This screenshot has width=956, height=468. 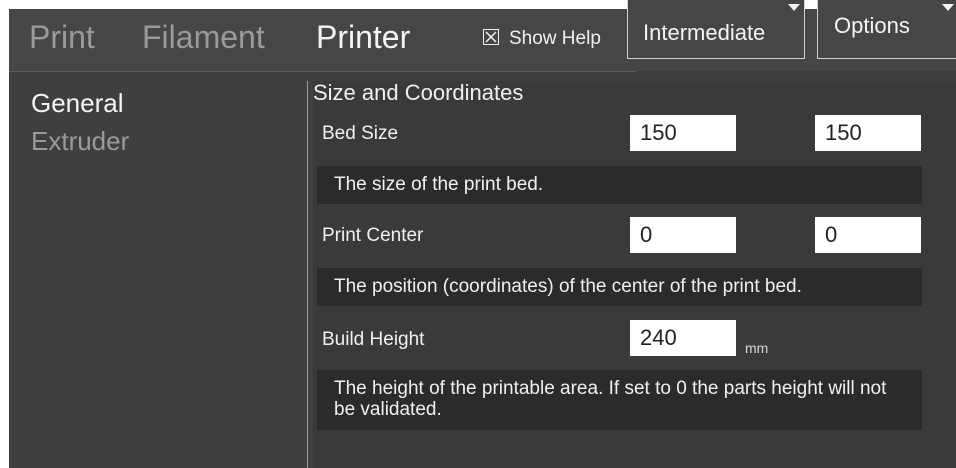 What do you see at coordinates (868, 133) in the screenshot?
I see `bed-size-y-input` at bounding box center [868, 133].